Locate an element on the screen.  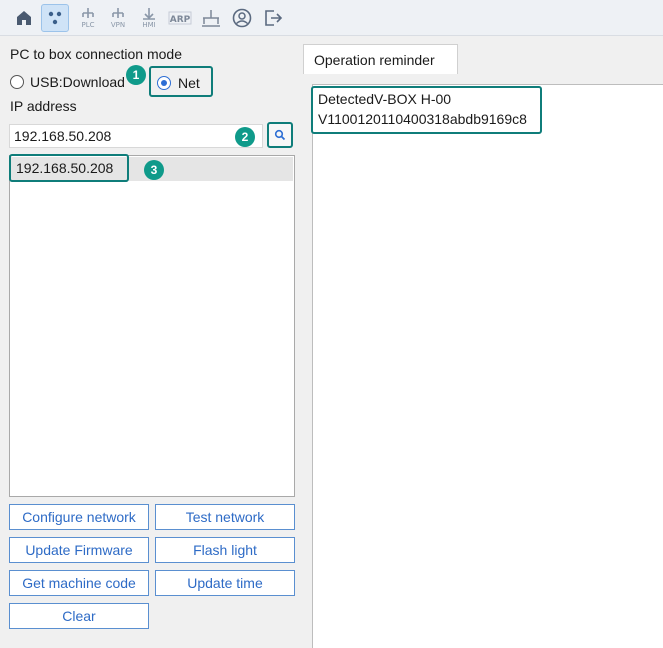
svg-text: ARP is located at coordinates (180, 20).